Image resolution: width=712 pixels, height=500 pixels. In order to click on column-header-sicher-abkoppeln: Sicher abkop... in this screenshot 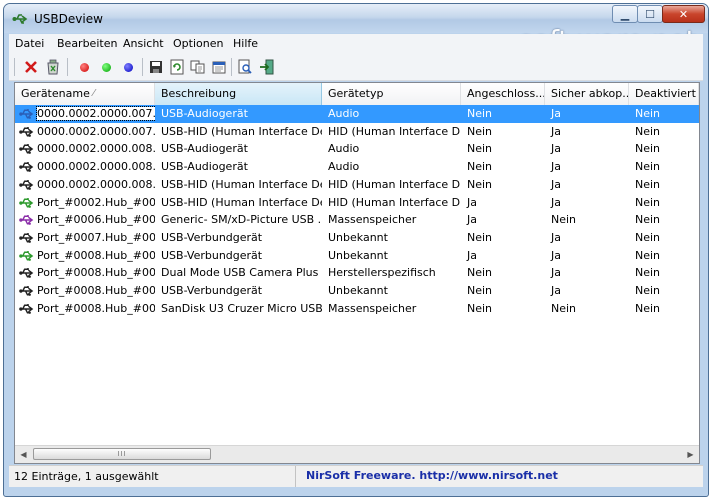, I will do `click(587, 94)`.